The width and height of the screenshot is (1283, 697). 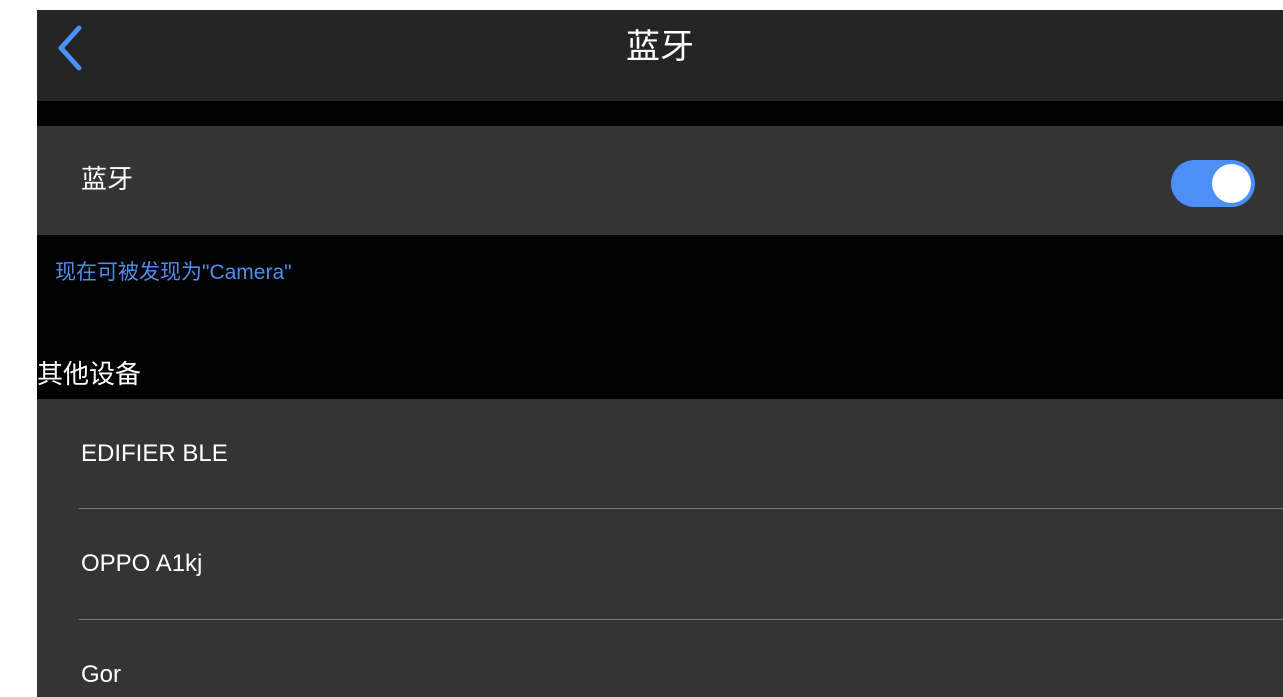 What do you see at coordinates (173, 272) in the screenshot?
I see `discoverable-status: 现在可被发现为"Camera"` at bounding box center [173, 272].